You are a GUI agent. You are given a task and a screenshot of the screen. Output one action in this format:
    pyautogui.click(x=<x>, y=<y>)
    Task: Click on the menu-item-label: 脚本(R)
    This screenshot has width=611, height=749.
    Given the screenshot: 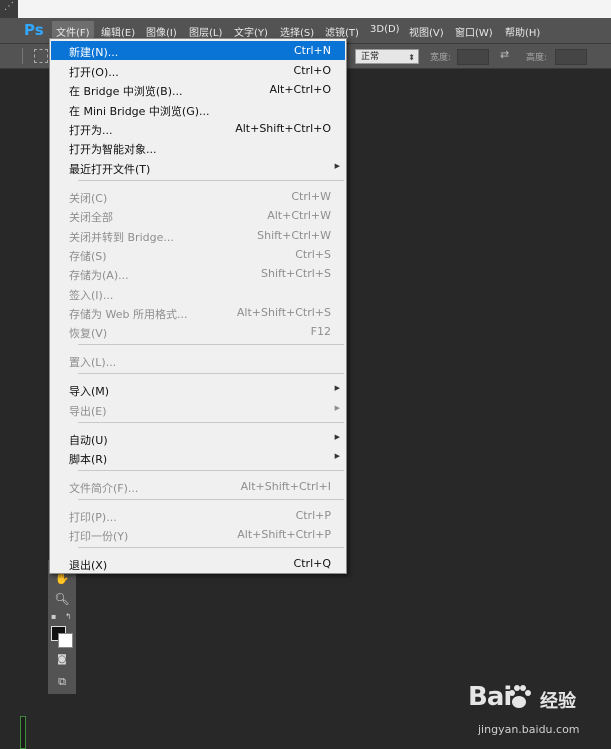 What is the action you would take?
    pyautogui.click(x=88, y=459)
    